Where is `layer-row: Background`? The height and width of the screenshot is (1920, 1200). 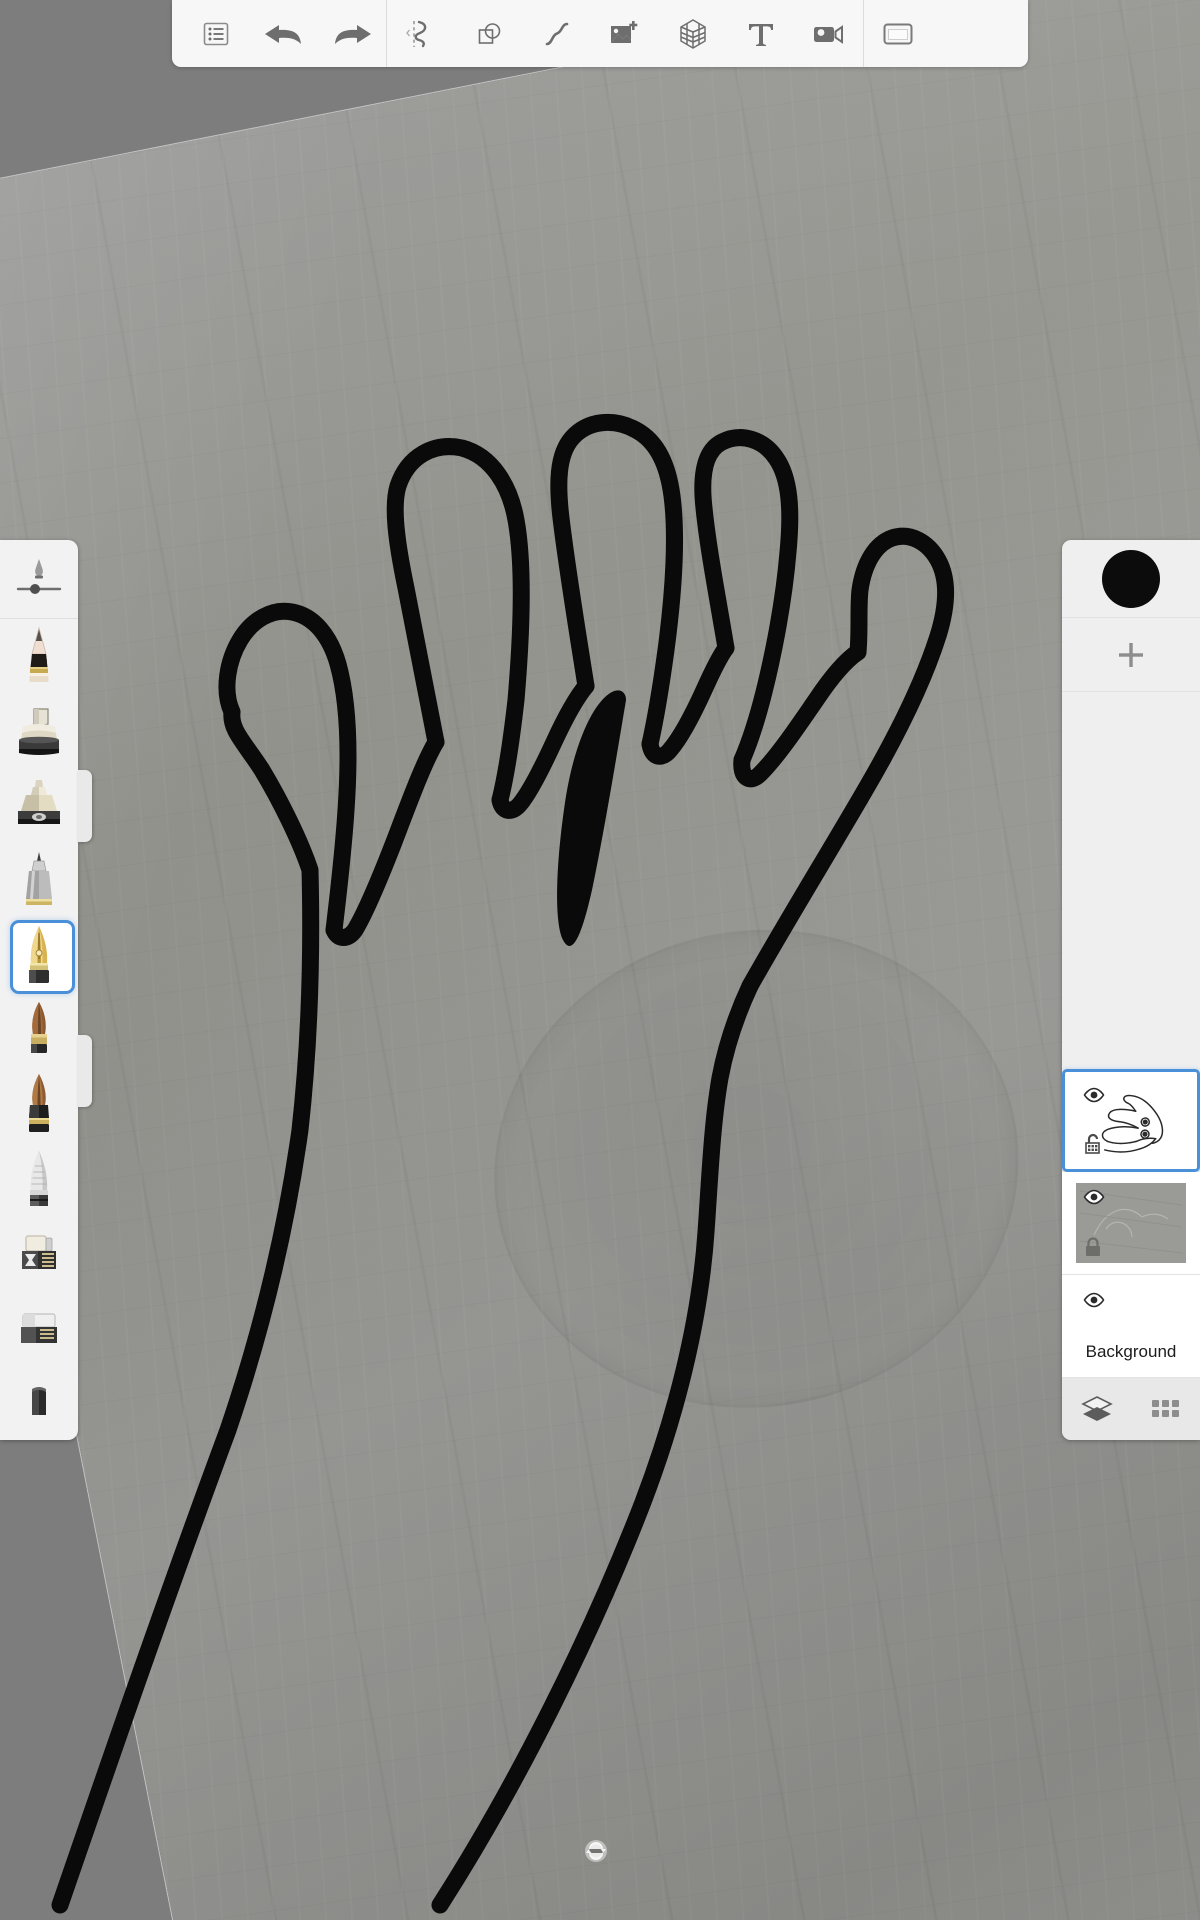 layer-row: Background is located at coordinates (1131, 1326).